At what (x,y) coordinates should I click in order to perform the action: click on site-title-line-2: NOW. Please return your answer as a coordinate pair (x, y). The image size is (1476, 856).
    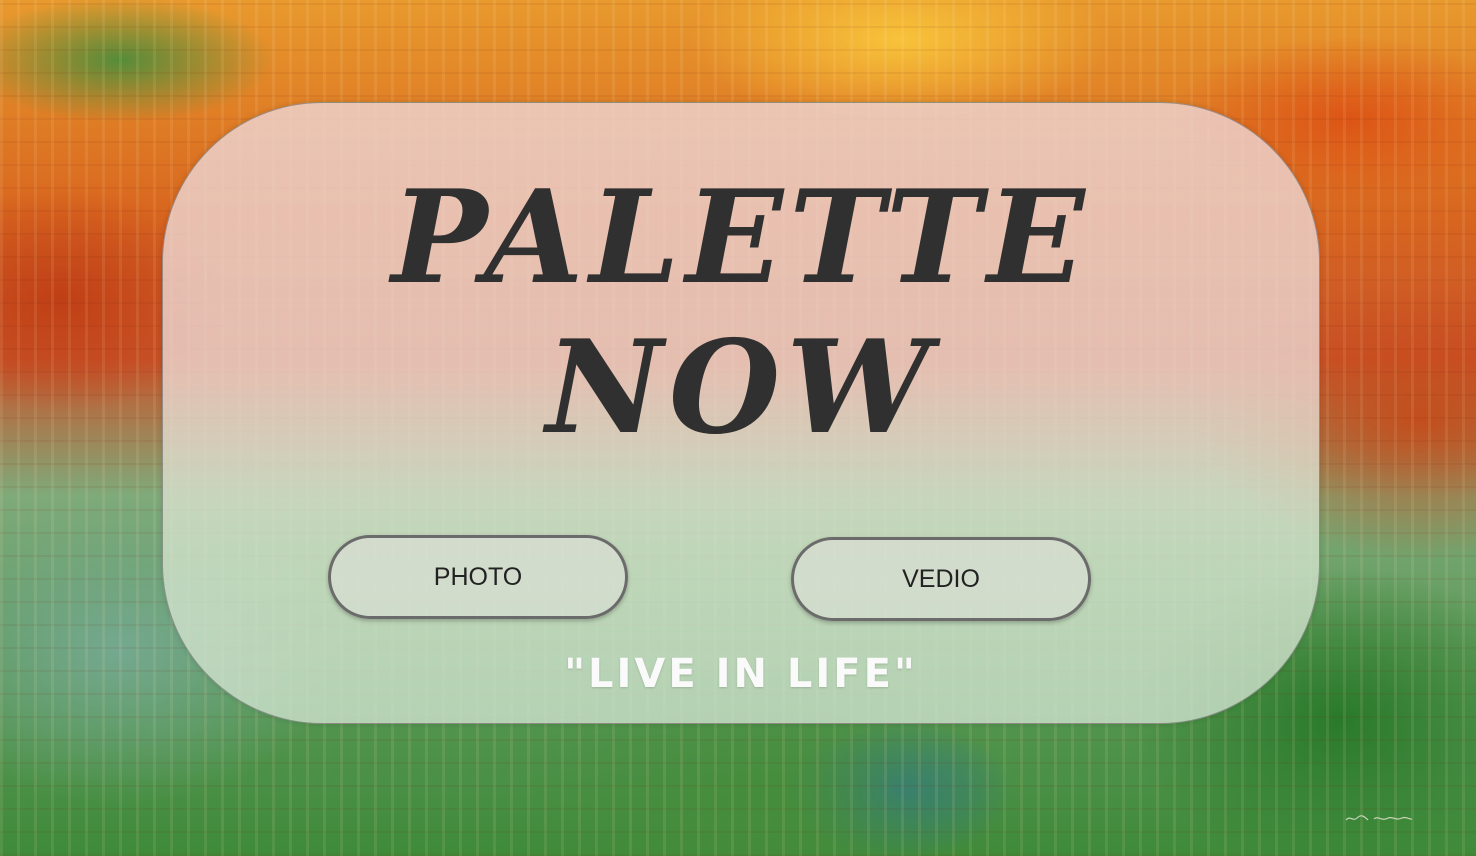
    Looking at the image, I should click on (741, 388).